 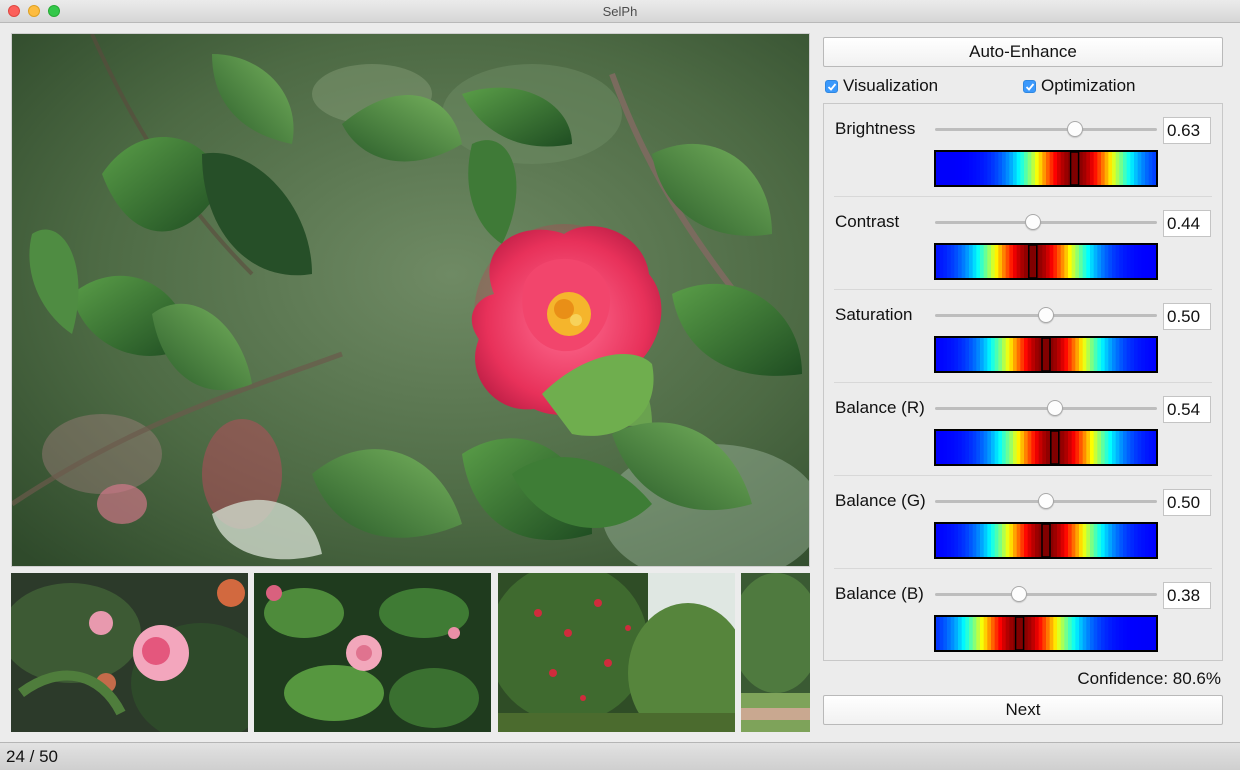 I want to click on optimization-label: Optimization, so click(x=1088, y=85).